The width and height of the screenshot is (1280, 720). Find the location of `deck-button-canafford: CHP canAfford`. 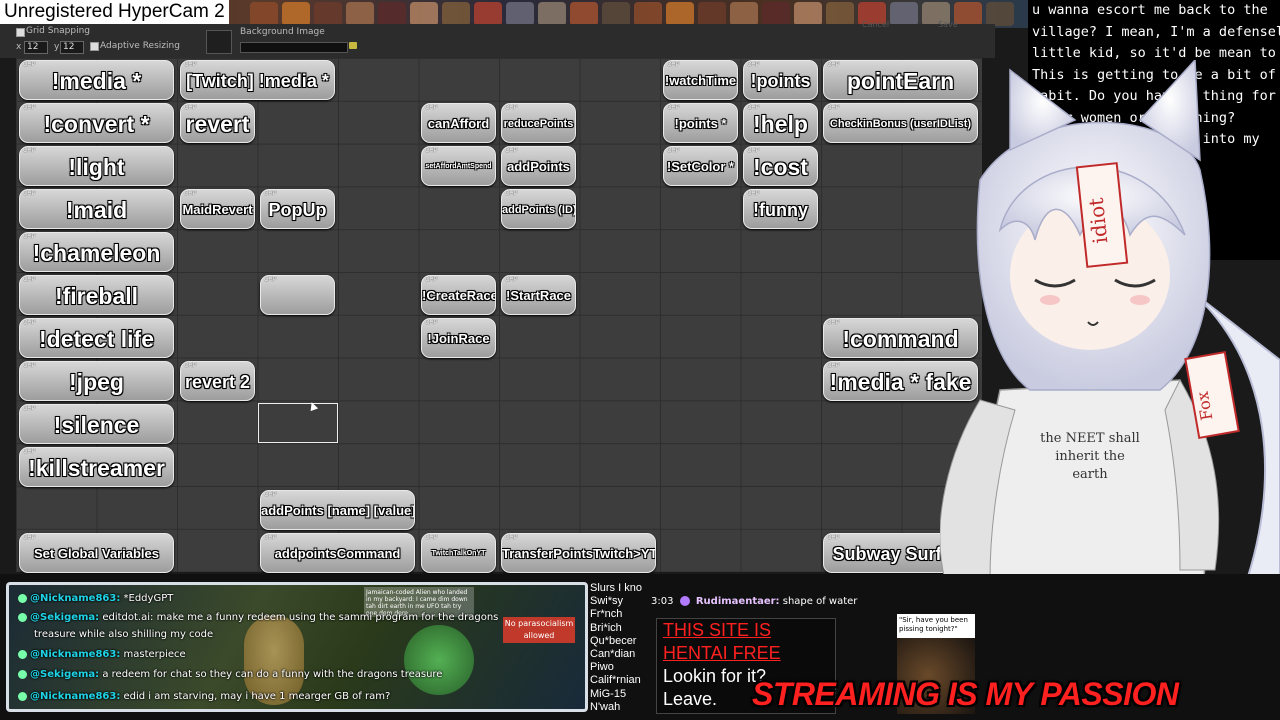

deck-button-canafford: CHP canAfford is located at coordinates (458, 123).